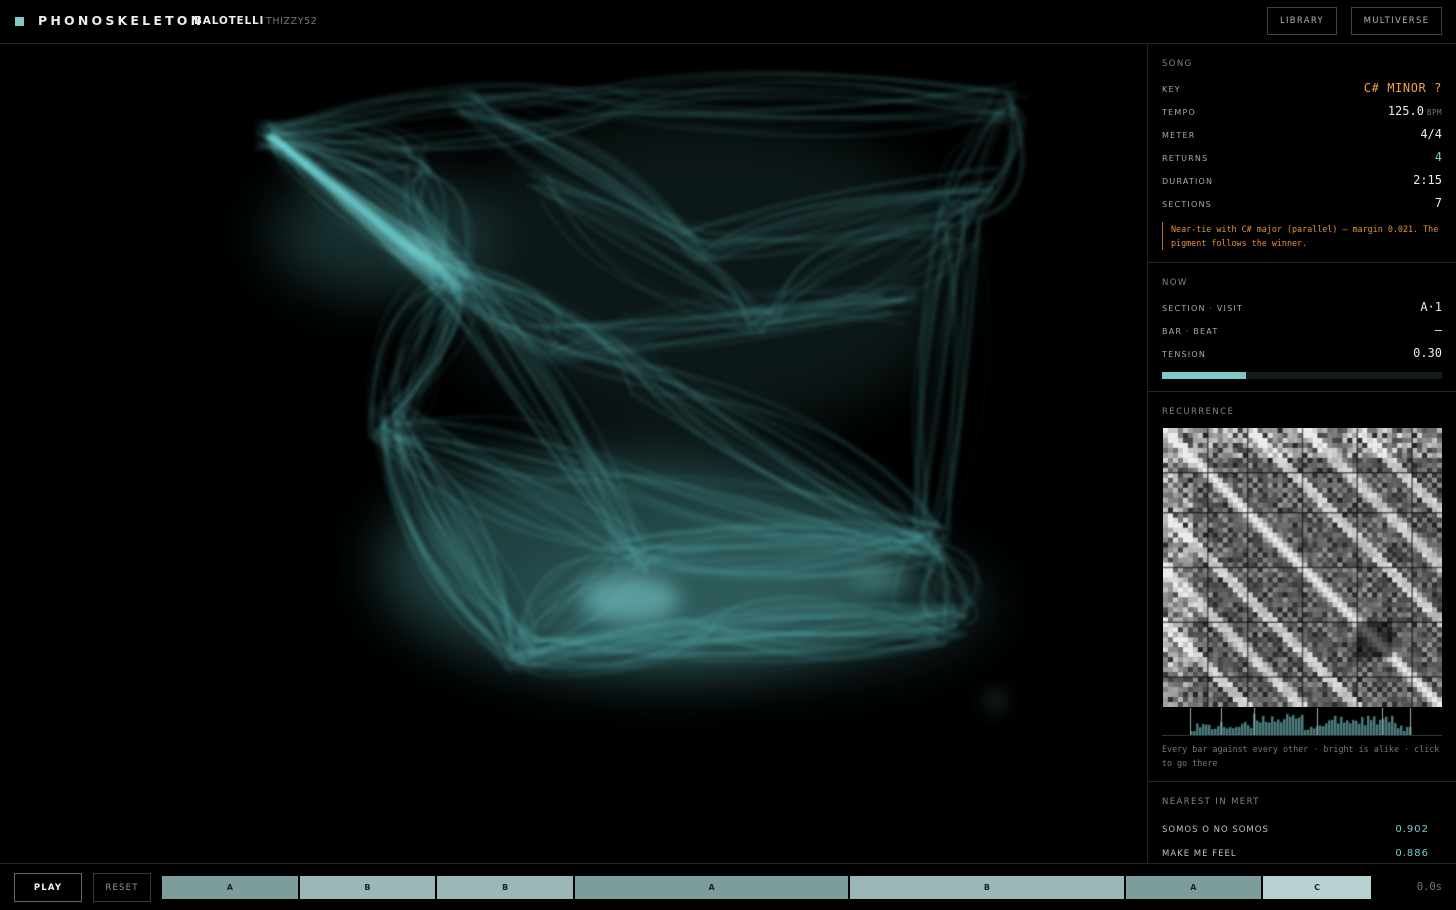 The image size is (1456, 910). Describe the element at coordinates (1431, 134) in the screenshot. I see `meter-value: 4/4` at that location.